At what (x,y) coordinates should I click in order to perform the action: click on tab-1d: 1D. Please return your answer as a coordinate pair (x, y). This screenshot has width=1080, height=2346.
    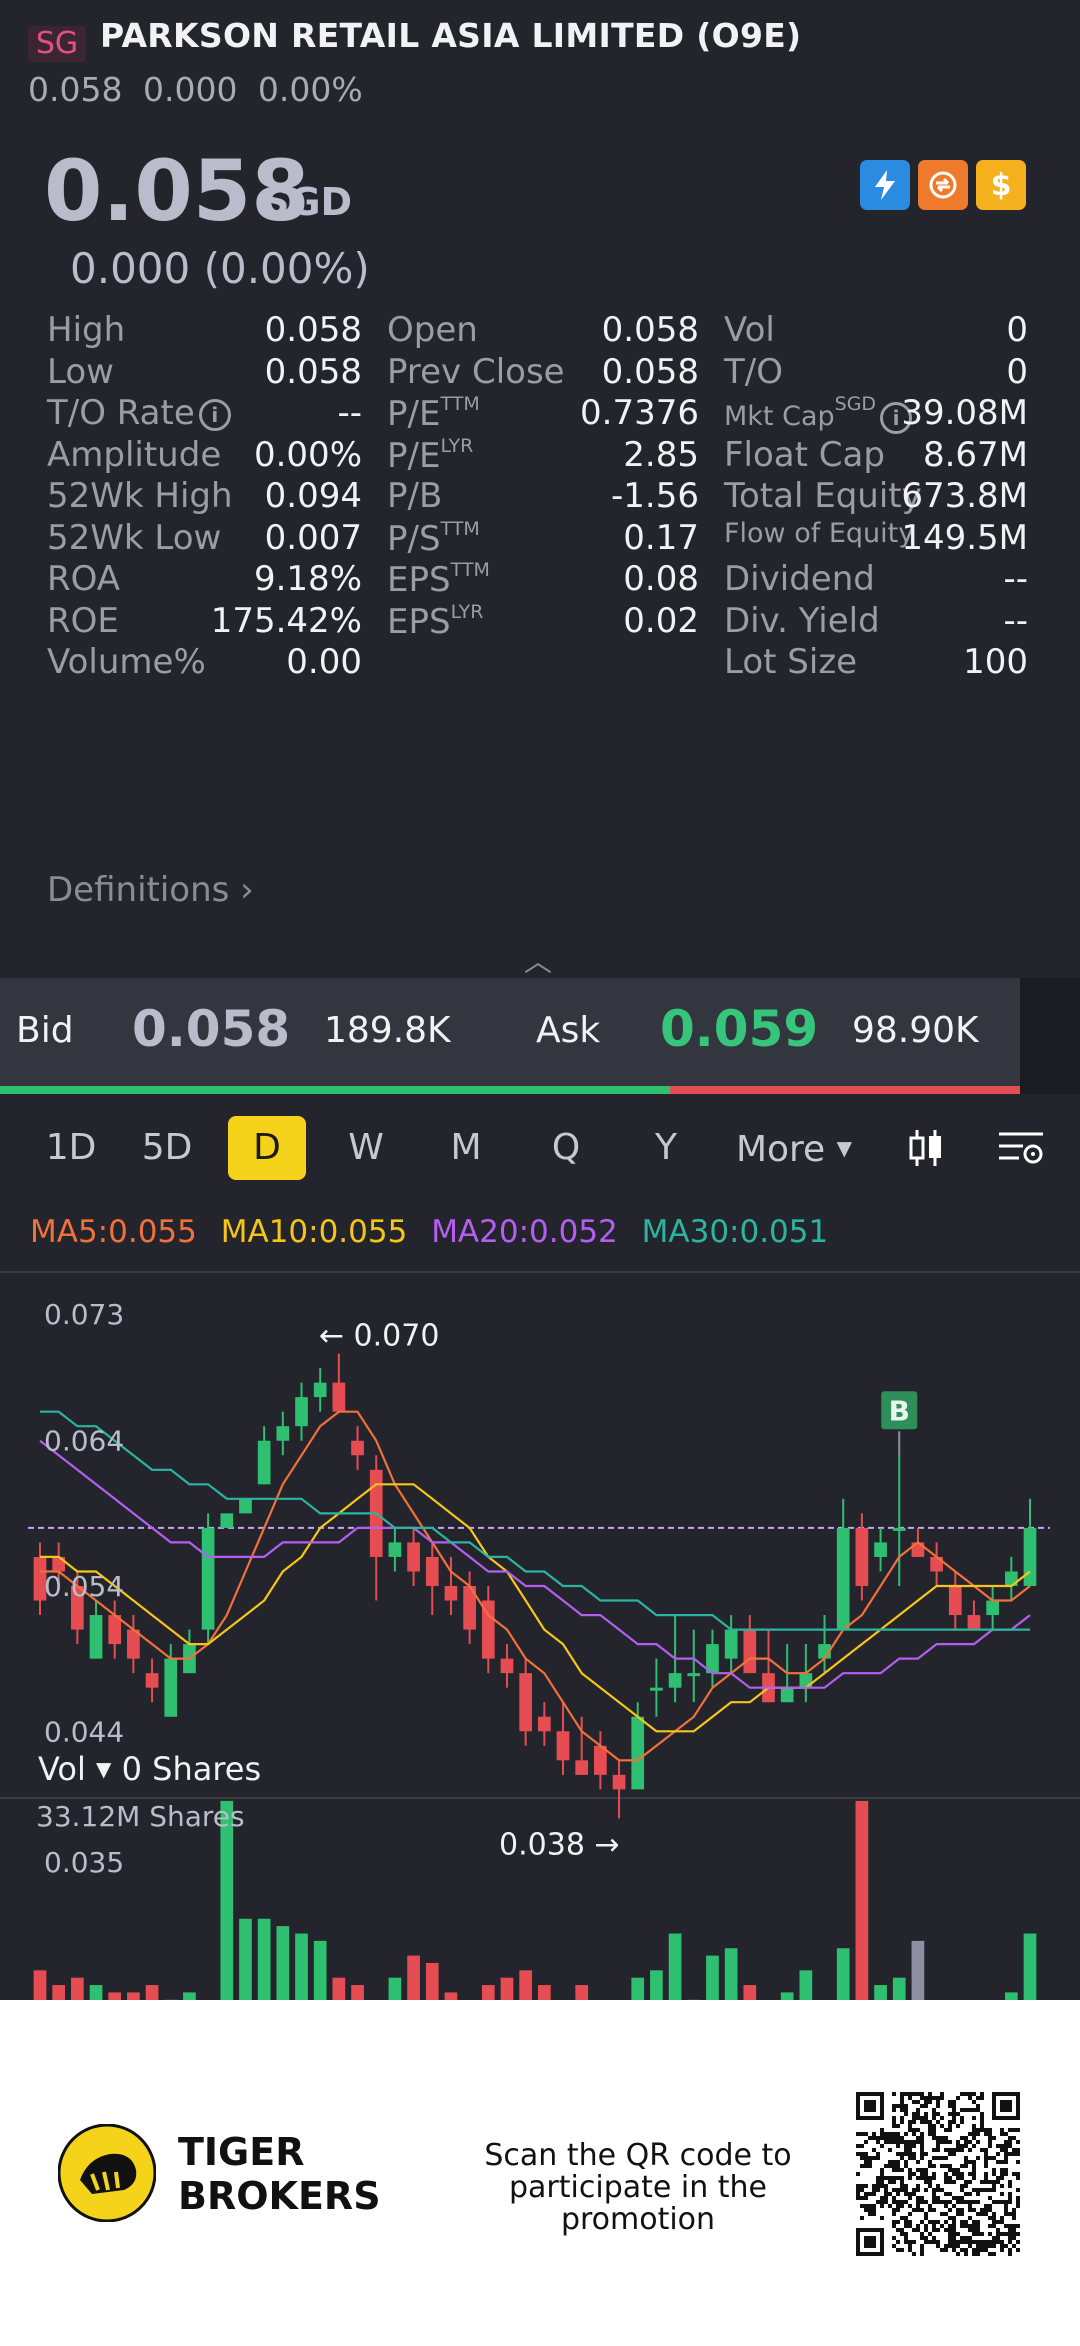
    Looking at the image, I should click on (71, 1148).